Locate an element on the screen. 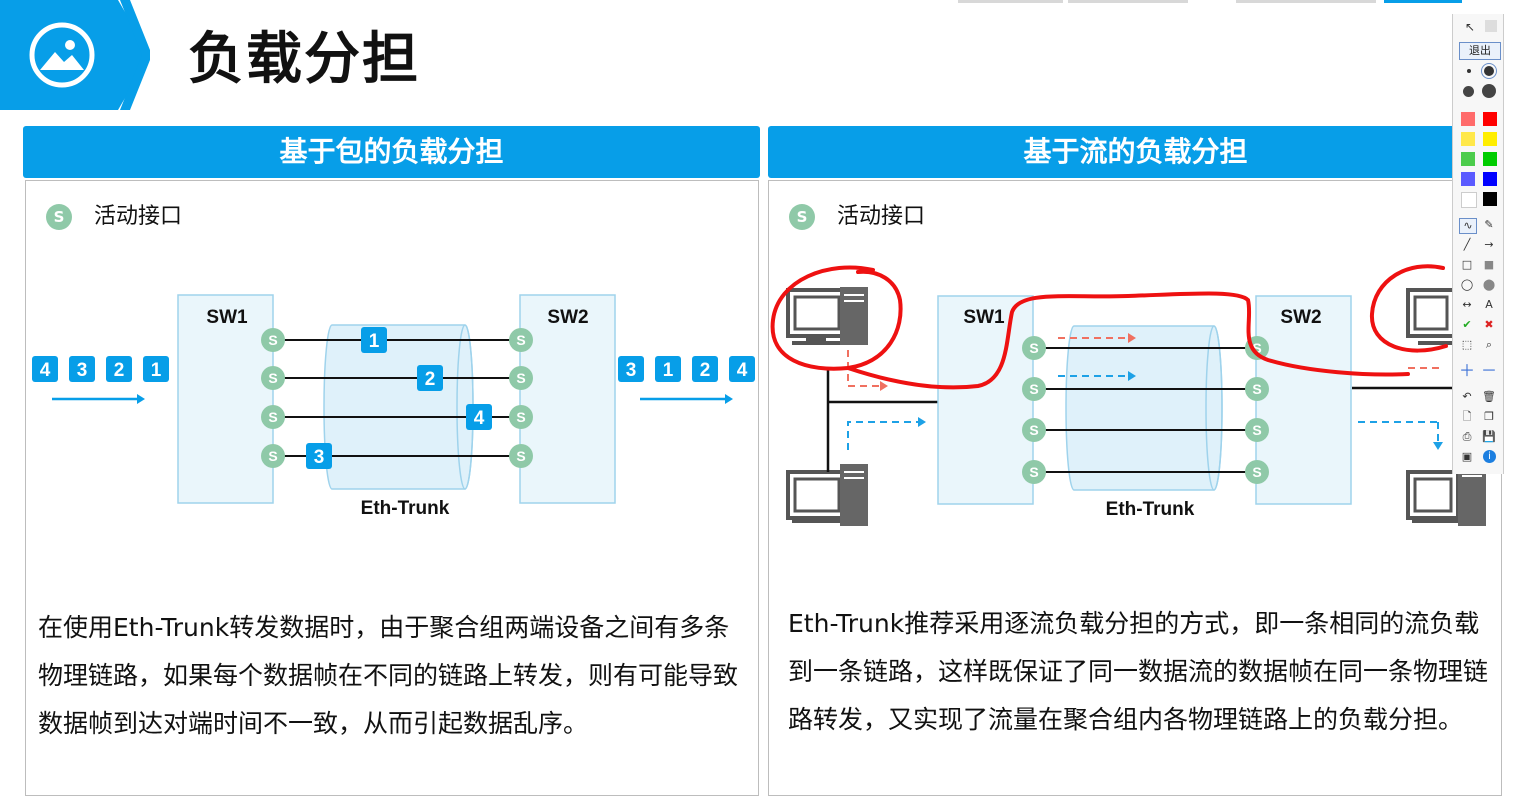 This screenshot has height=798, width=1536. line-icon: ╱ is located at coordinates (1467, 245).